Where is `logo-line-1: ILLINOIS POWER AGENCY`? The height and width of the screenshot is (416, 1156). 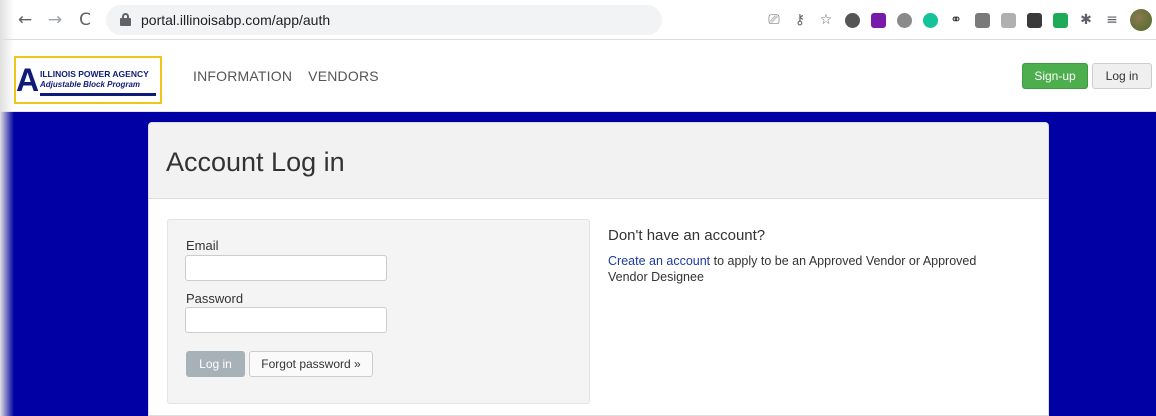
logo-line-1: ILLINOIS POWER AGENCY is located at coordinates (94, 74).